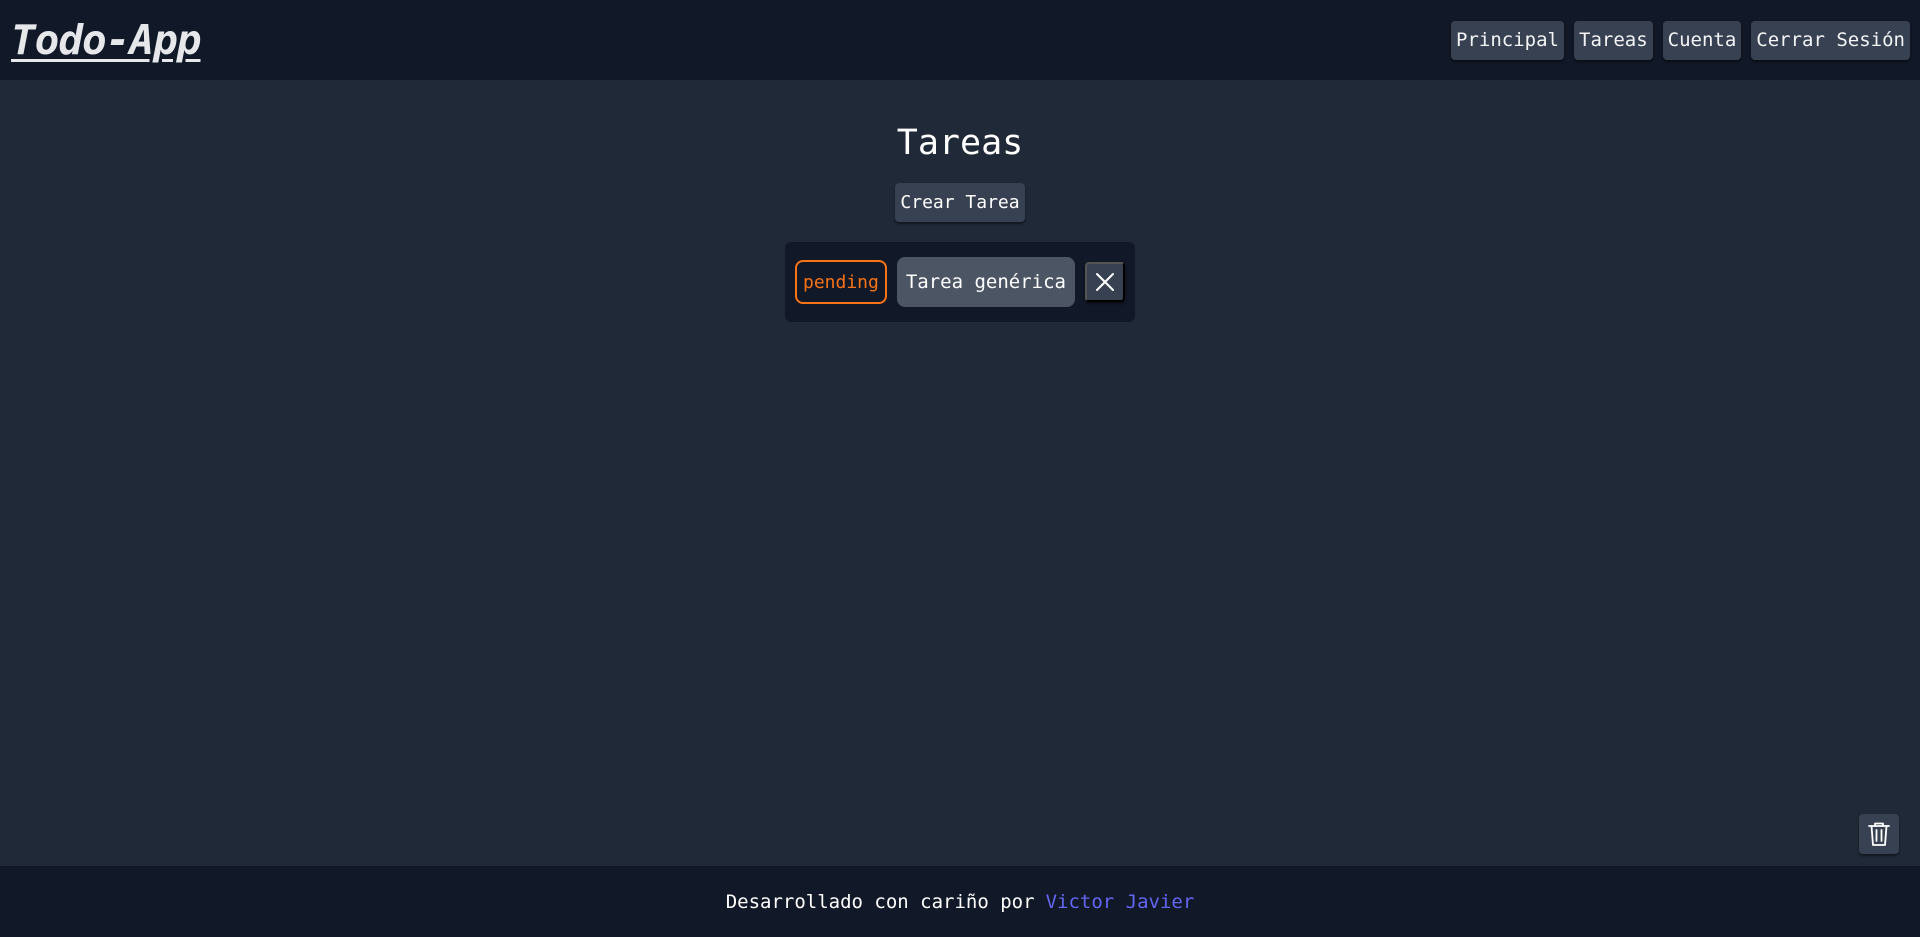 The image size is (1920, 937). Describe the element at coordinates (985, 282) in the screenshot. I see `task-title: Tarea genérica` at that location.